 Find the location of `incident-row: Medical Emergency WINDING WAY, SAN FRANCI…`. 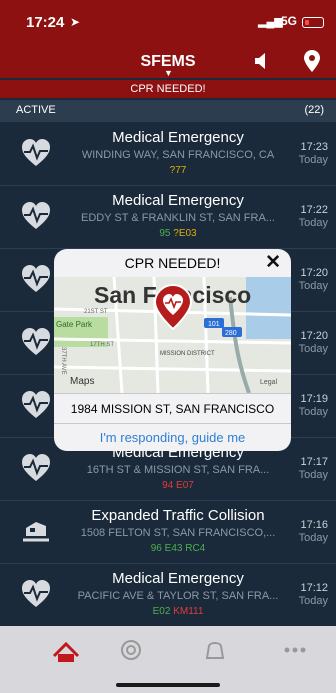

incident-row: Medical Emergency WINDING WAY, SAN FRANCI… is located at coordinates (168, 154).